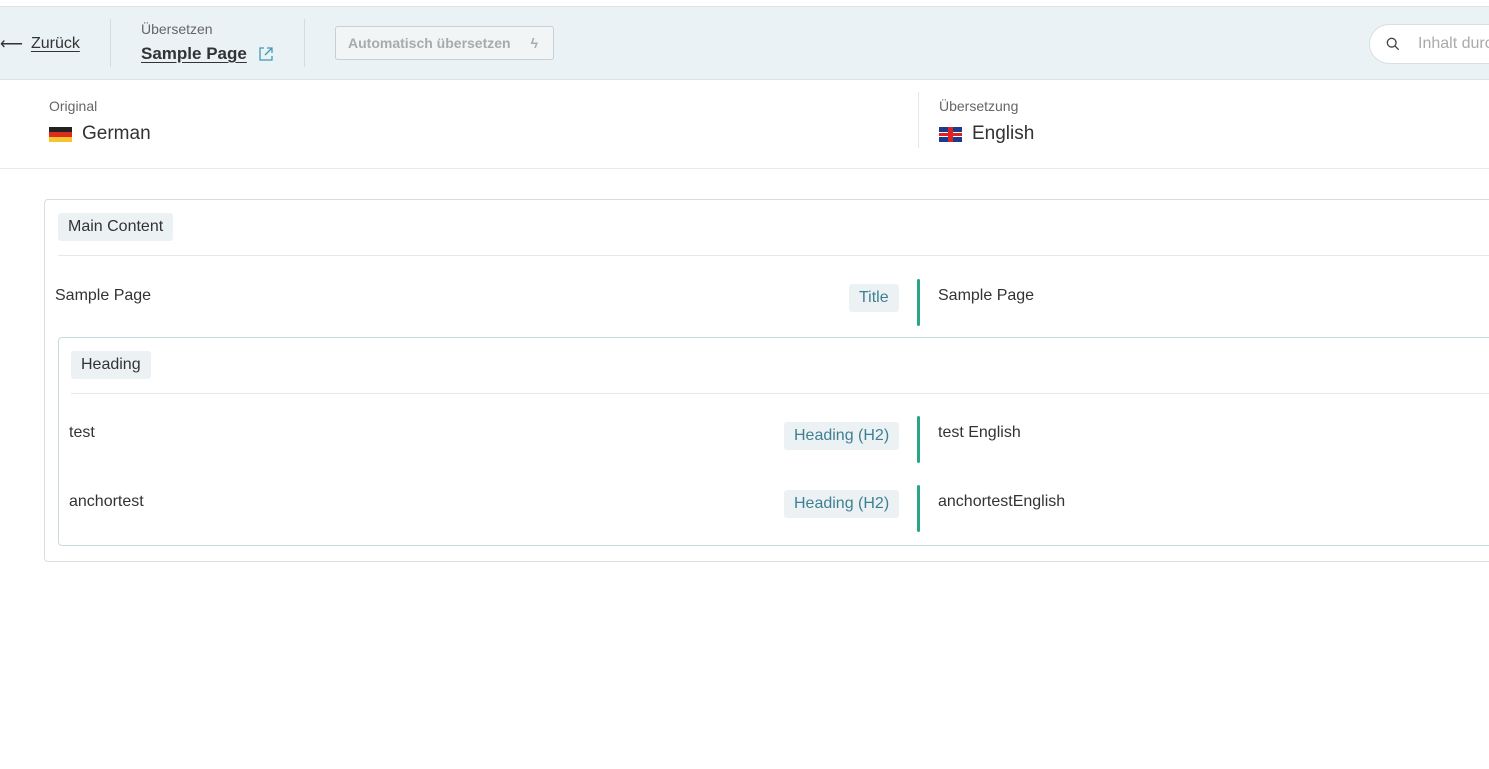  What do you see at coordinates (266, 54) in the screenshot?
I see `external-link-icon` at bounding box center [266, 54].